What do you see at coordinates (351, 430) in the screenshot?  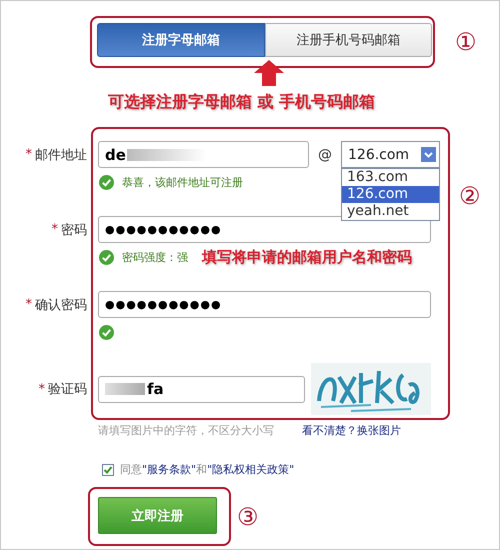 I see `refresh-captcha-link: 看不清楚？换张图片` at bounding box center [351, 430].